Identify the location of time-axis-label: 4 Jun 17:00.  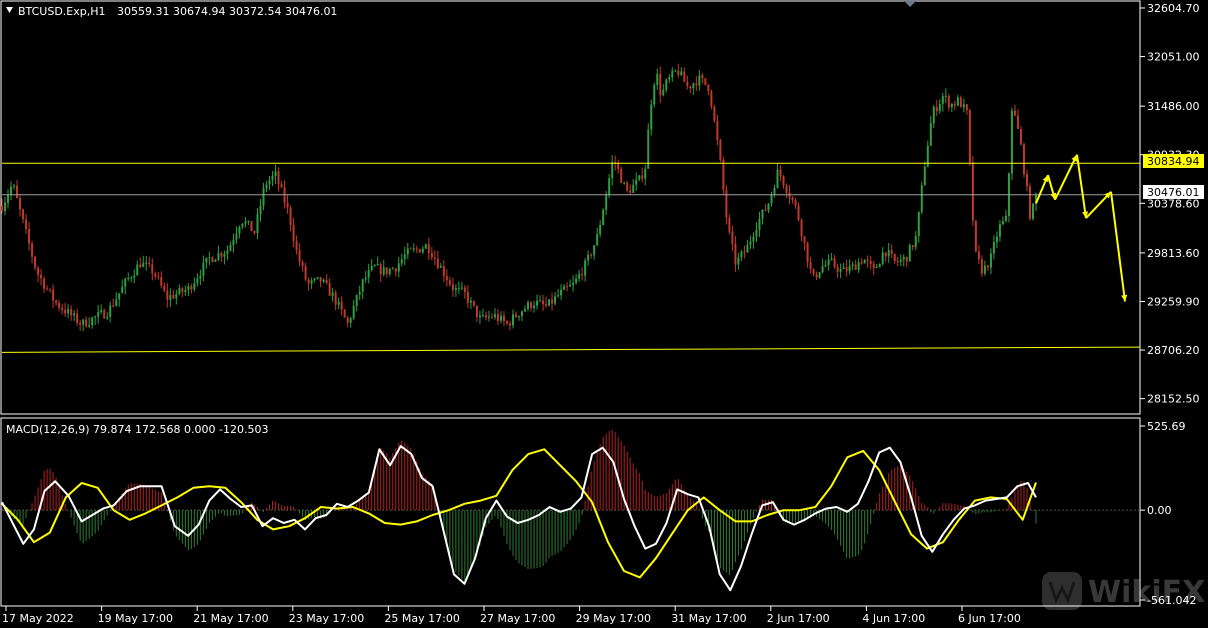
(893, 618).